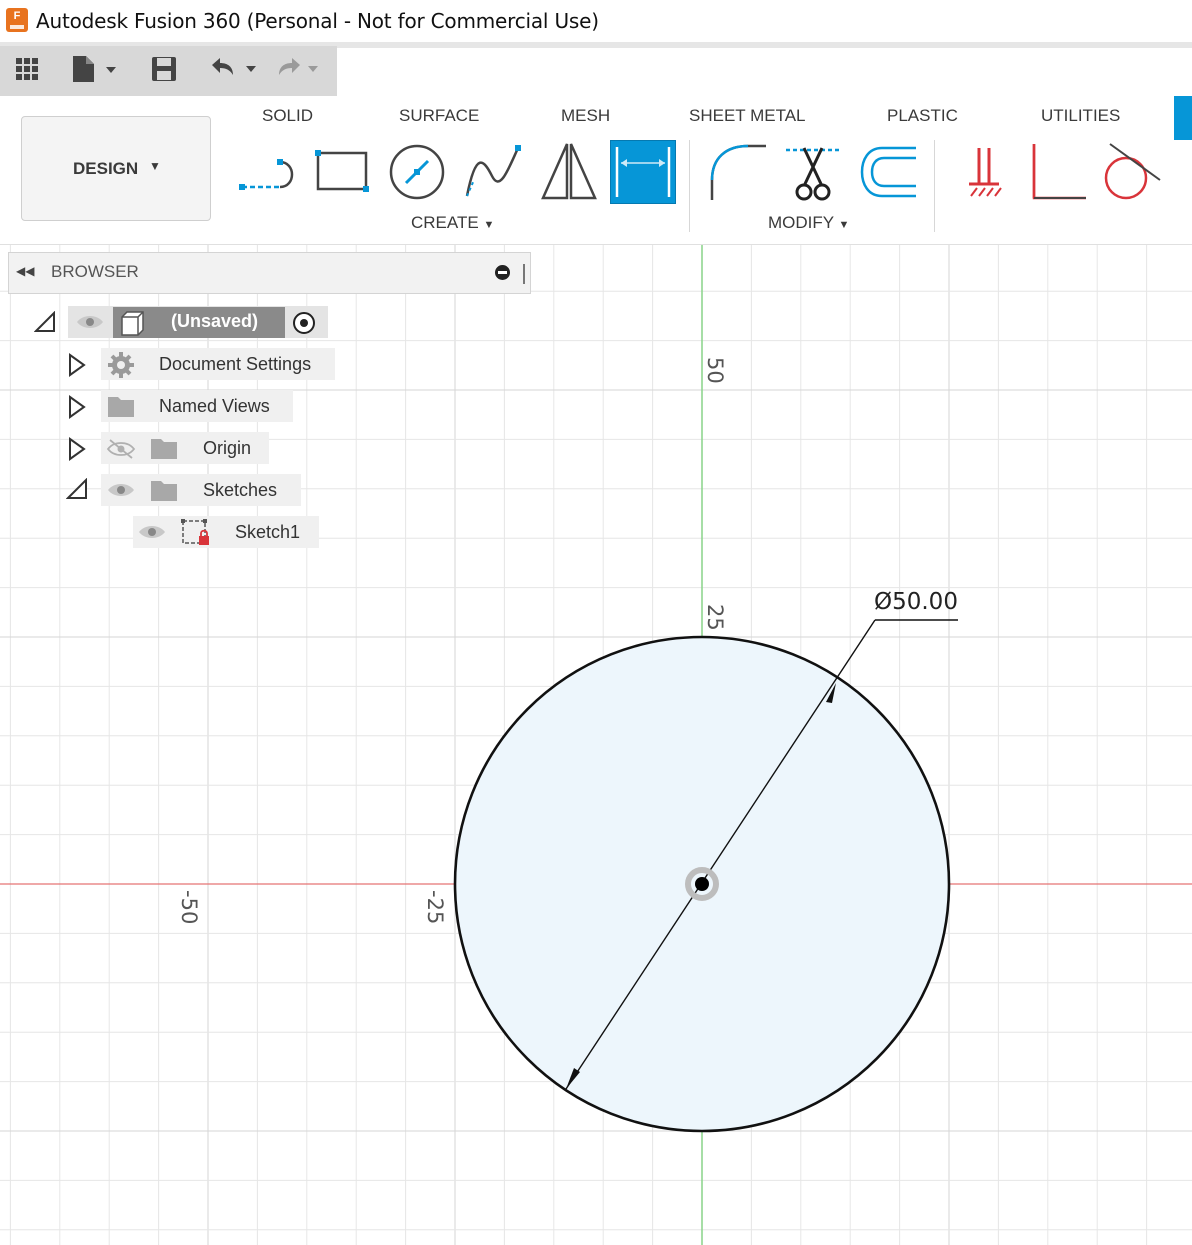 The width and height of the screenshot is (1192, 1245). Describe the element at coordinates (808, 223) in the screenshot. I see `modify-menu: MODIFY ▼` at that location.